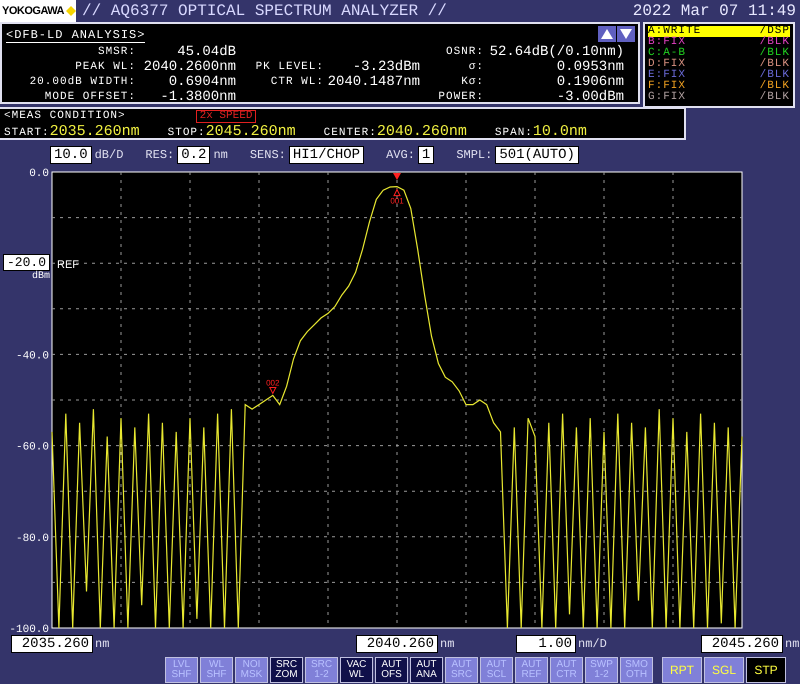 This screenshot has width=800, height=684. I want to click on result-value: -3.23dBm, so click(386, 67).